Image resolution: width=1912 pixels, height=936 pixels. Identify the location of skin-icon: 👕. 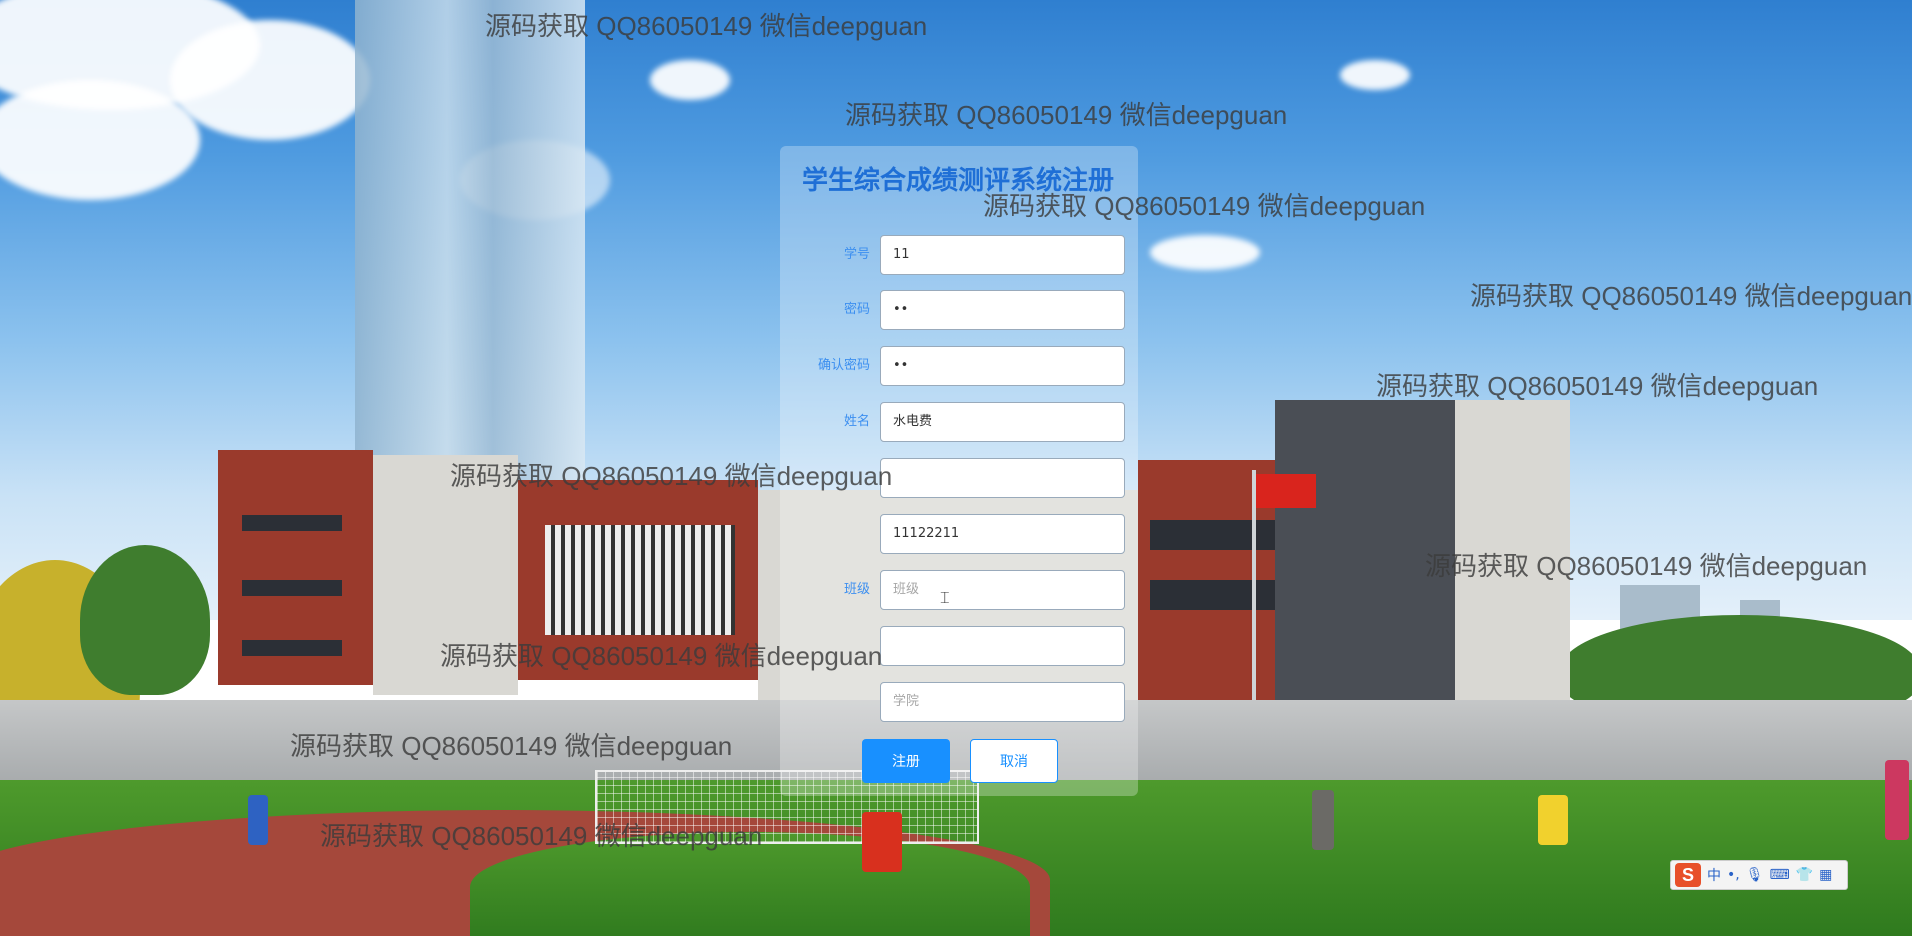
(1804, 875).